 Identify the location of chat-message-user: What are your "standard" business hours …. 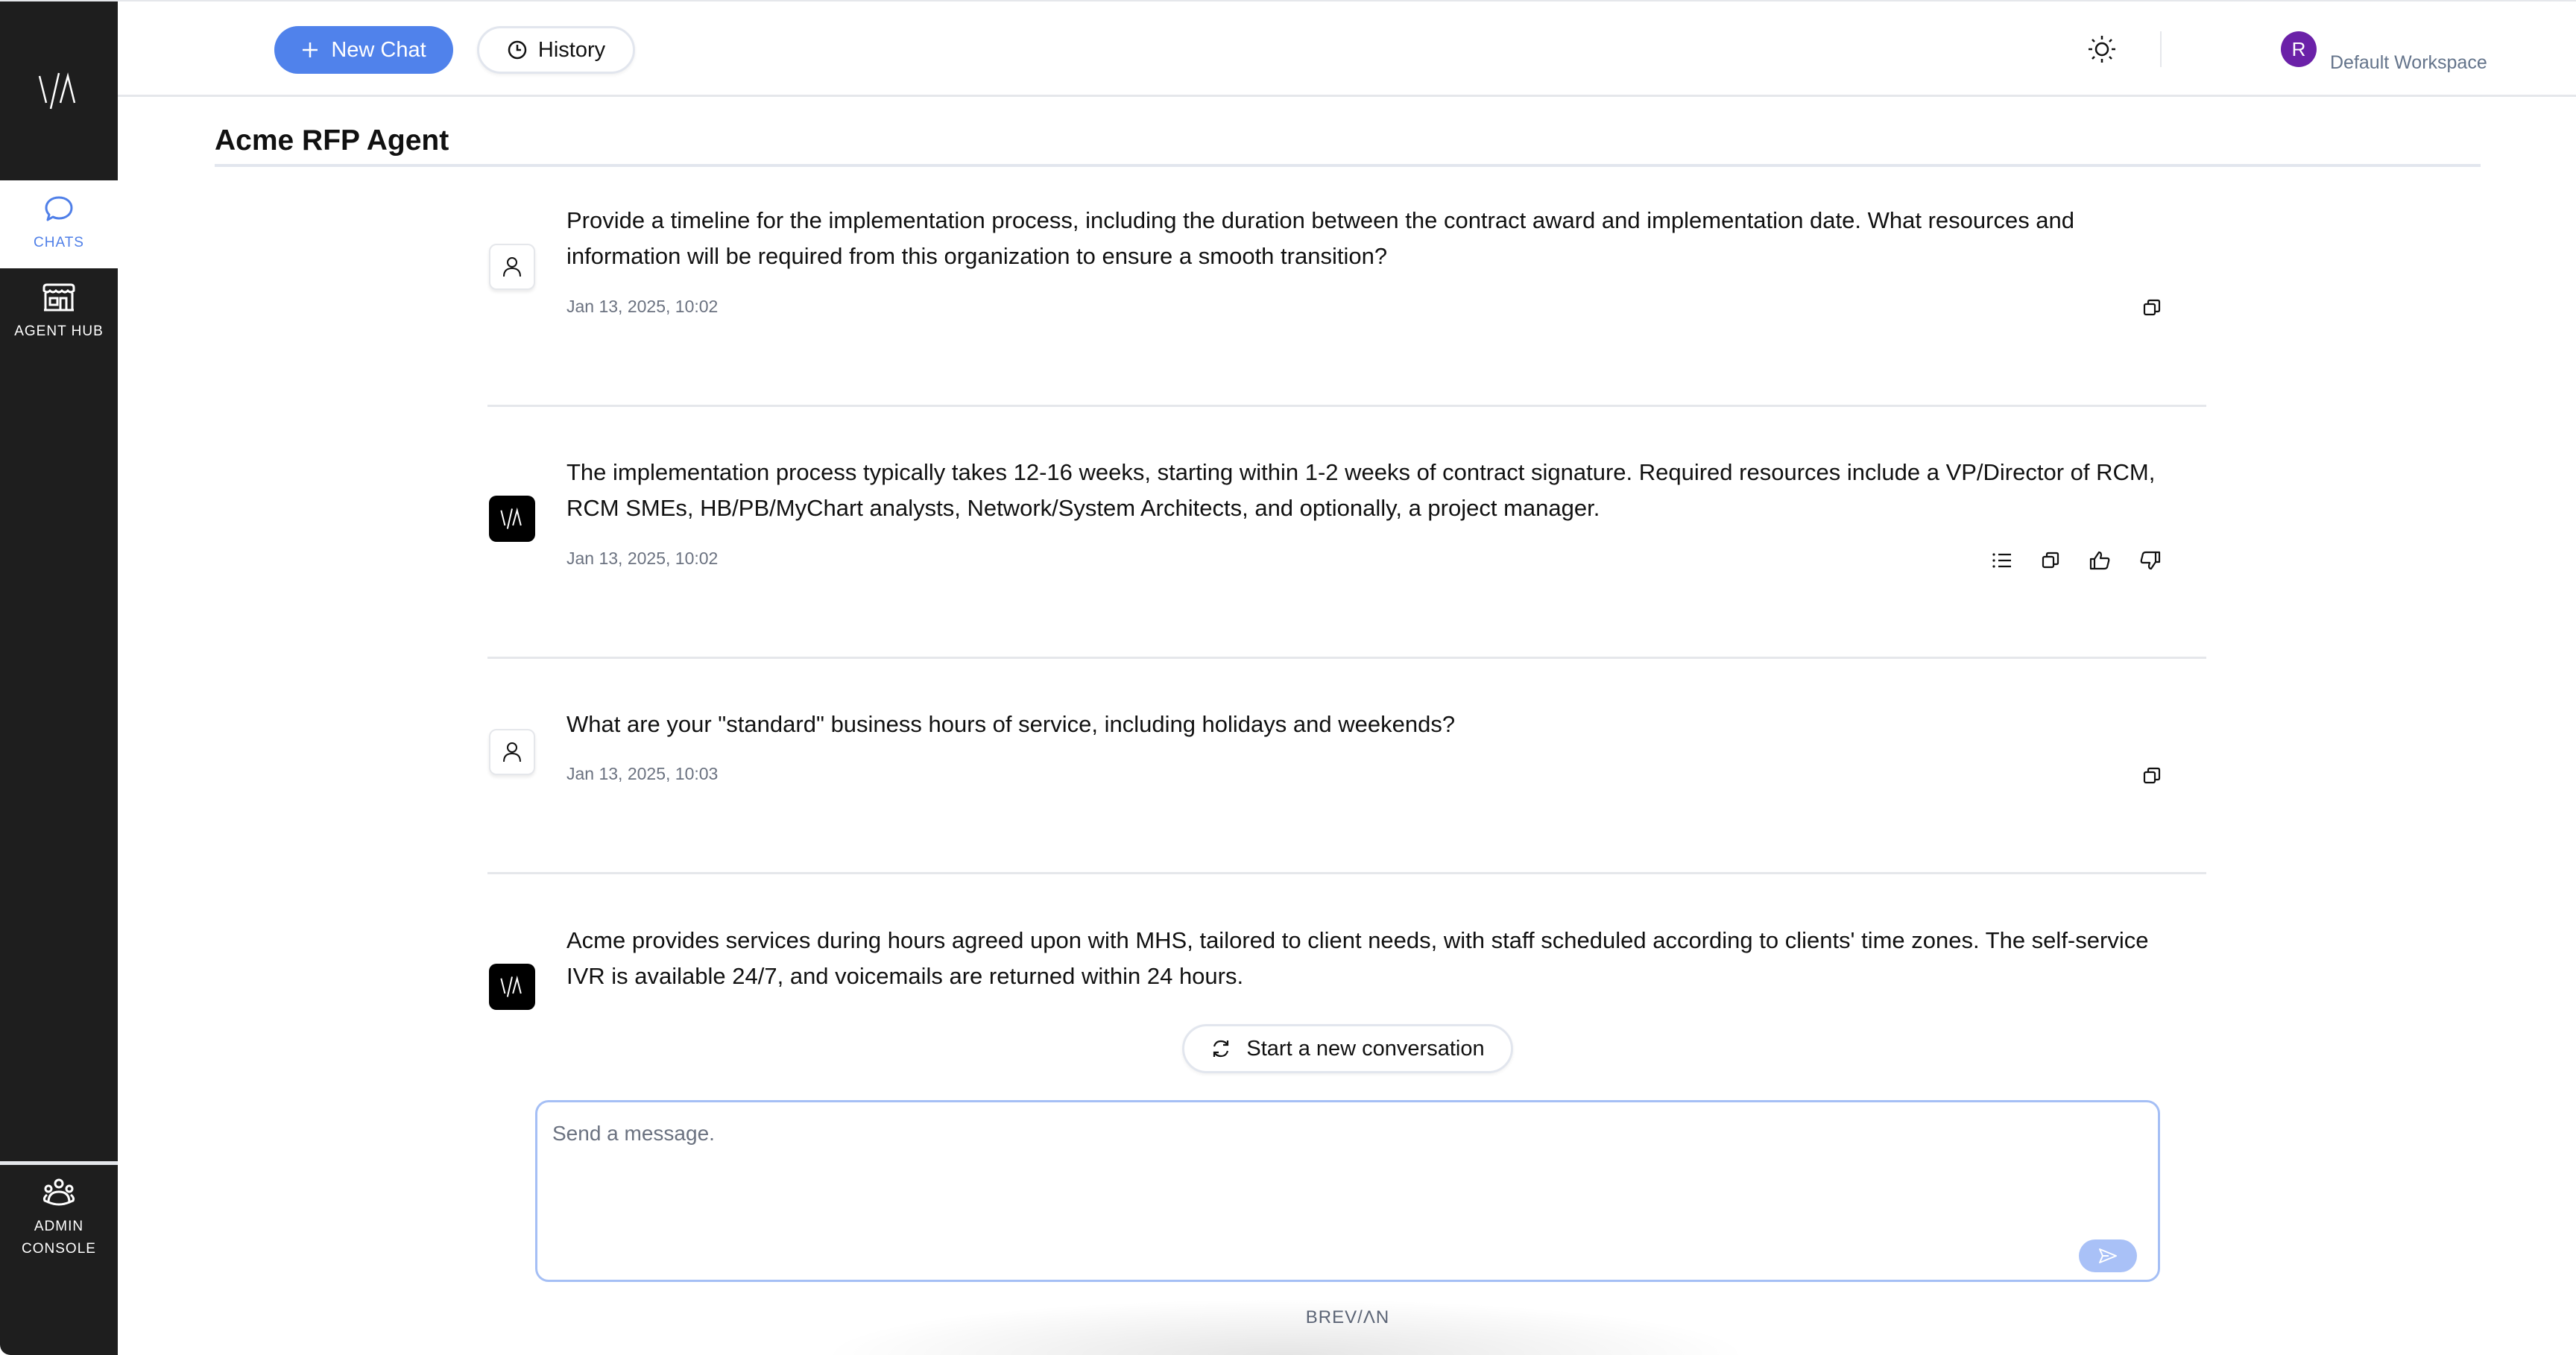
(1347, 759).